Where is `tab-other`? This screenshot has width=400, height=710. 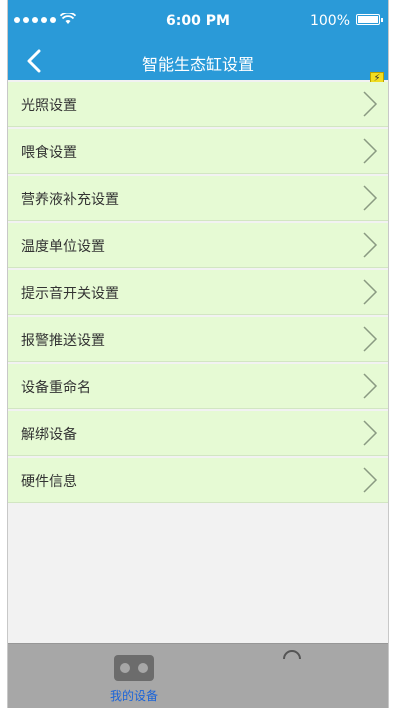
tab-other is located at coordinates (328, 676).